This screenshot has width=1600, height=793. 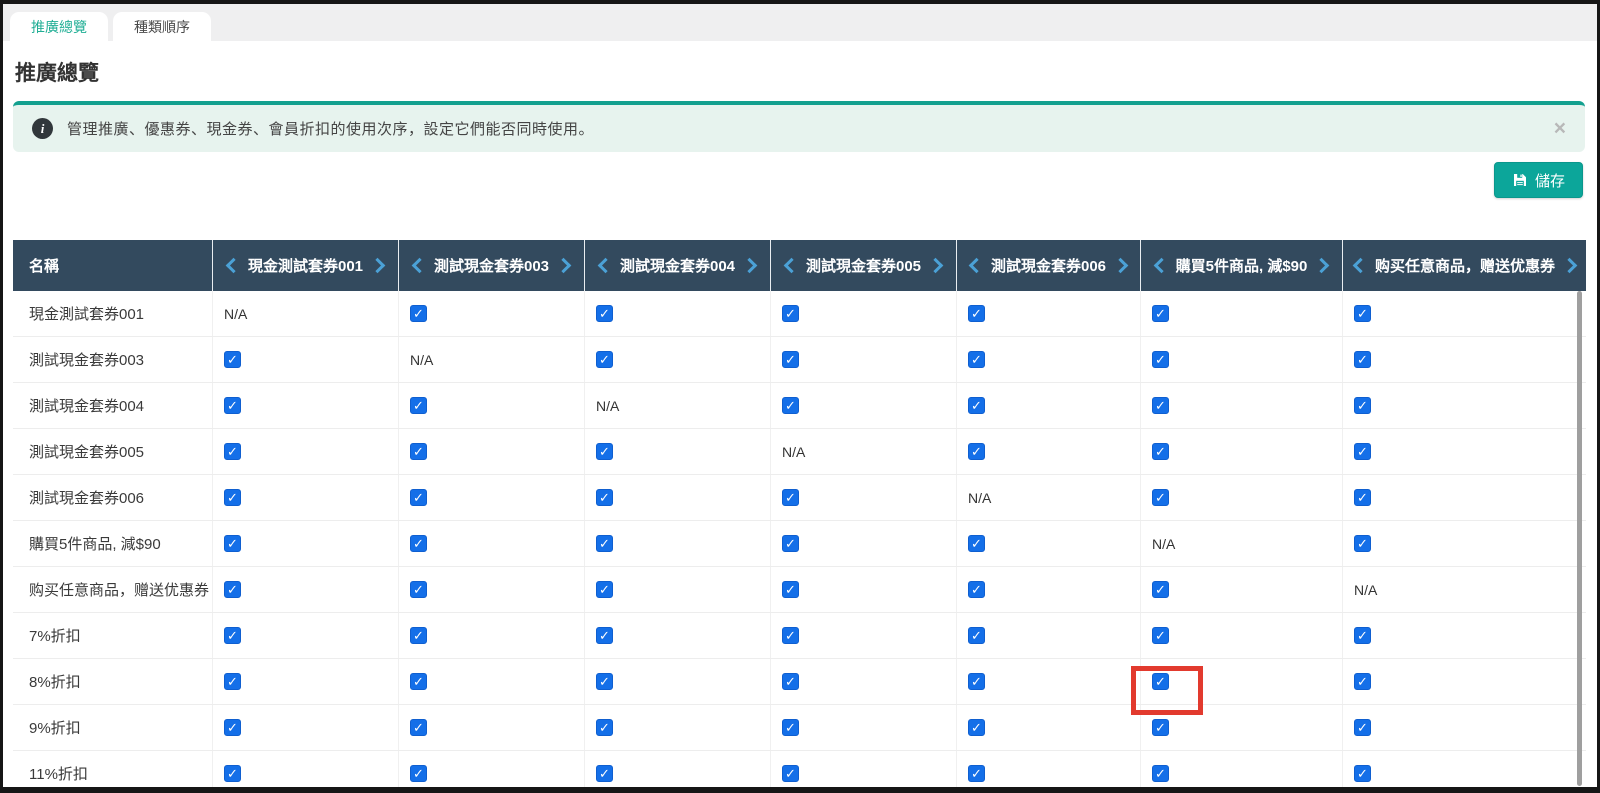 What do you see at coordinates (604, 589) in the screenshot?
I see `checkbox-r7-c3: ✓` at bounding box center [604, 589].